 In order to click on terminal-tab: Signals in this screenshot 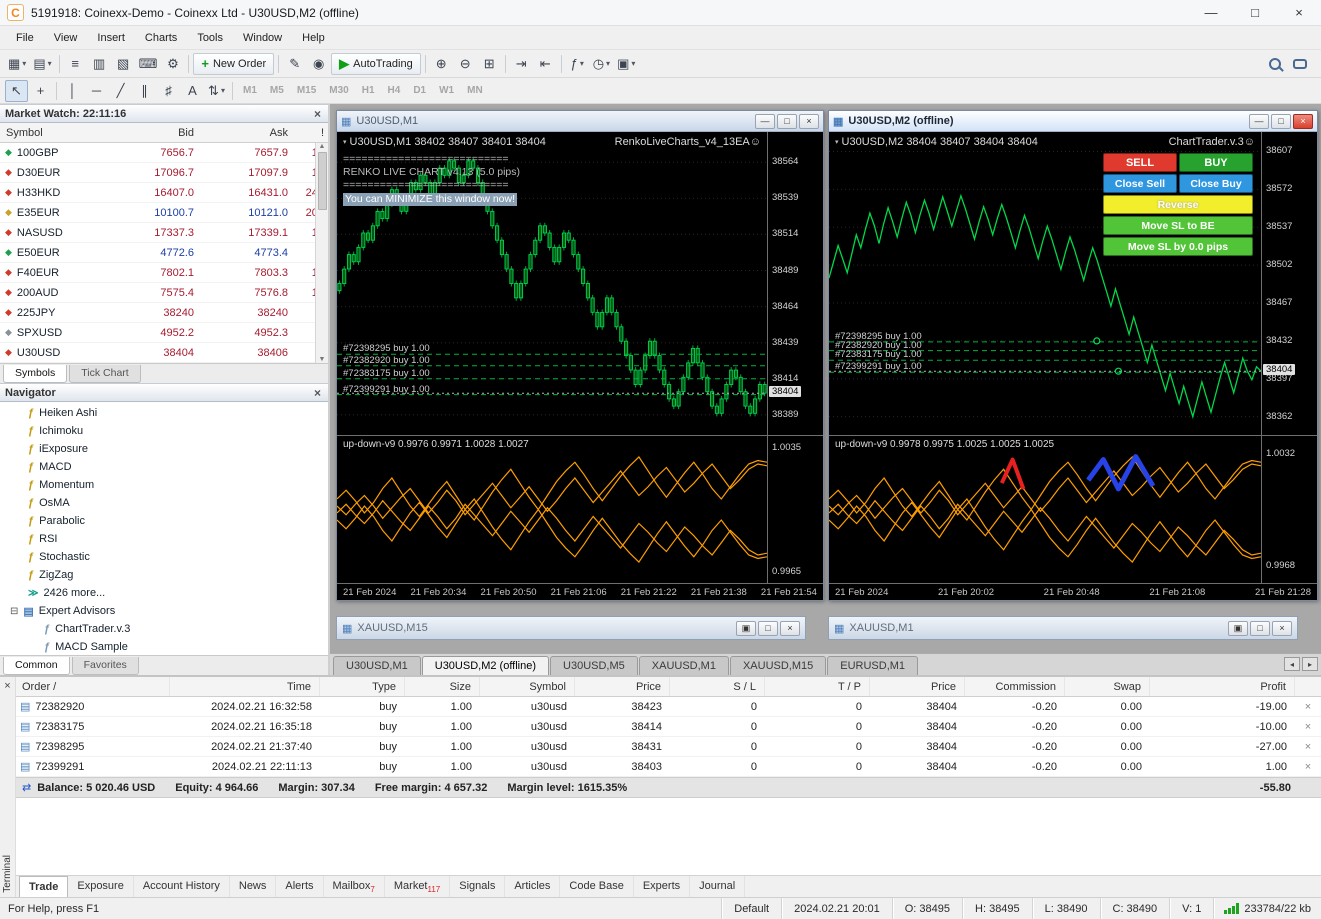, I will do `click(478, 886)`.